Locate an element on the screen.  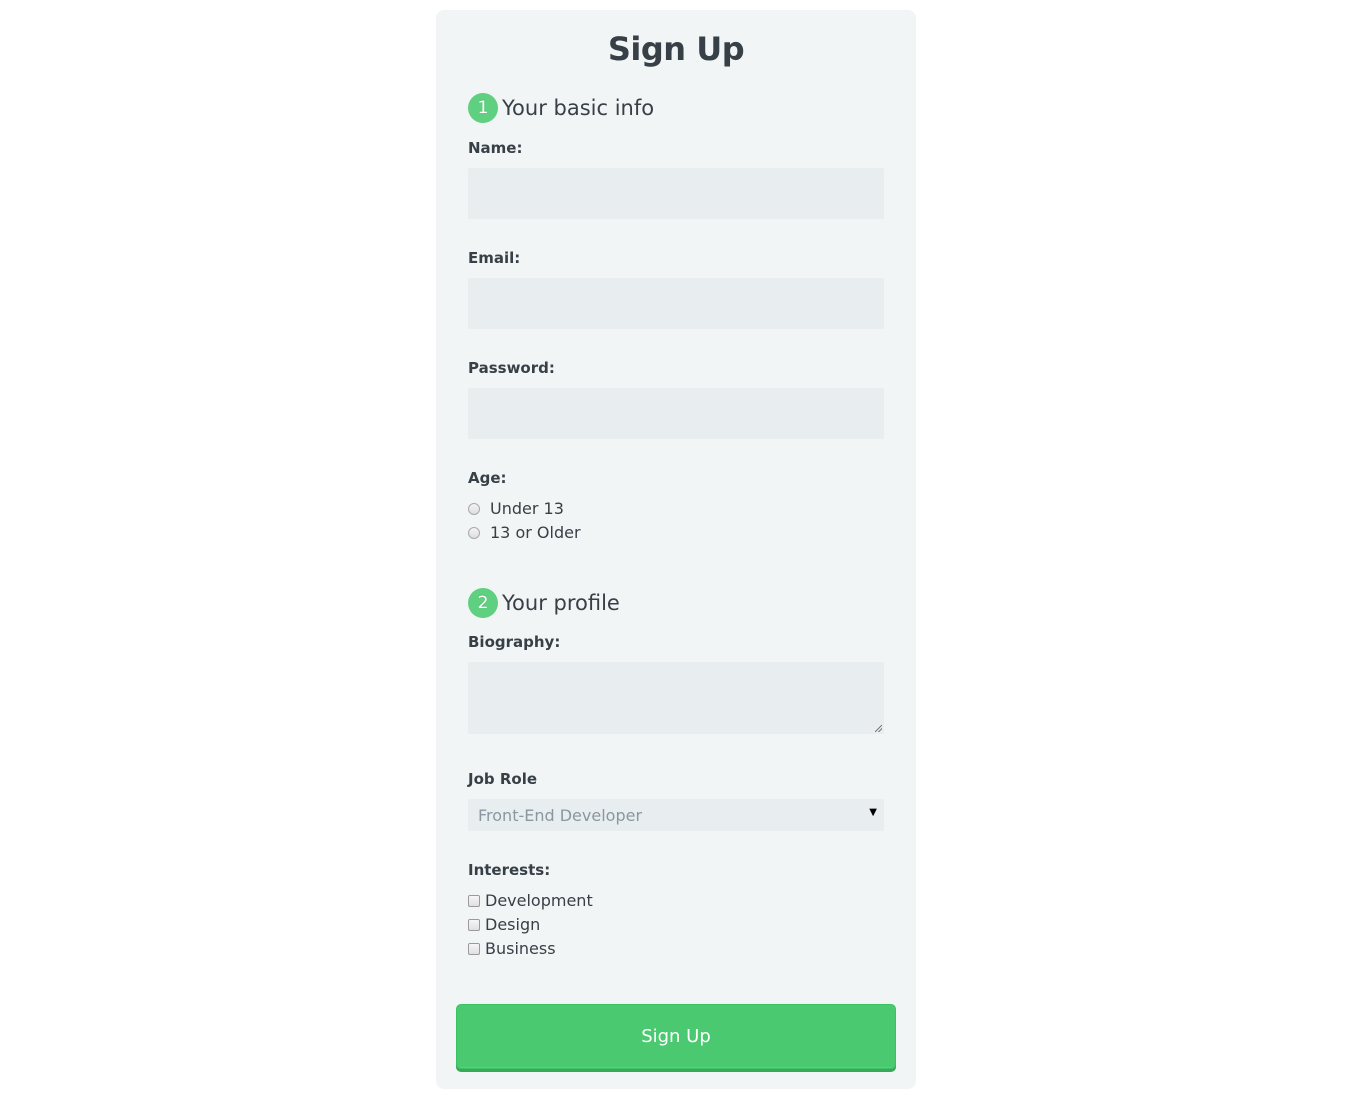
section-title: Your profile is located at coordinates (561, 603).